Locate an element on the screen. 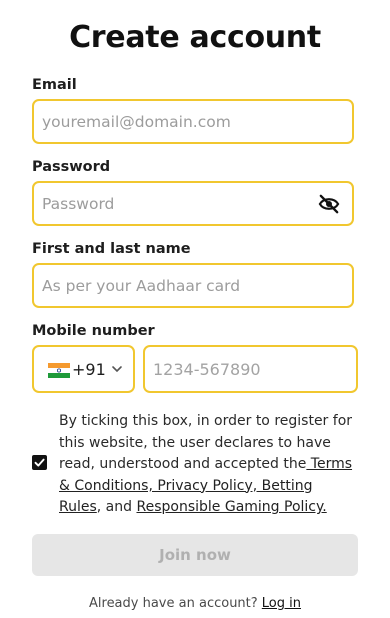 Image resolution: width=390 pixels, height=618 pixels. password-label: Password is located at coordinates (71, 167).